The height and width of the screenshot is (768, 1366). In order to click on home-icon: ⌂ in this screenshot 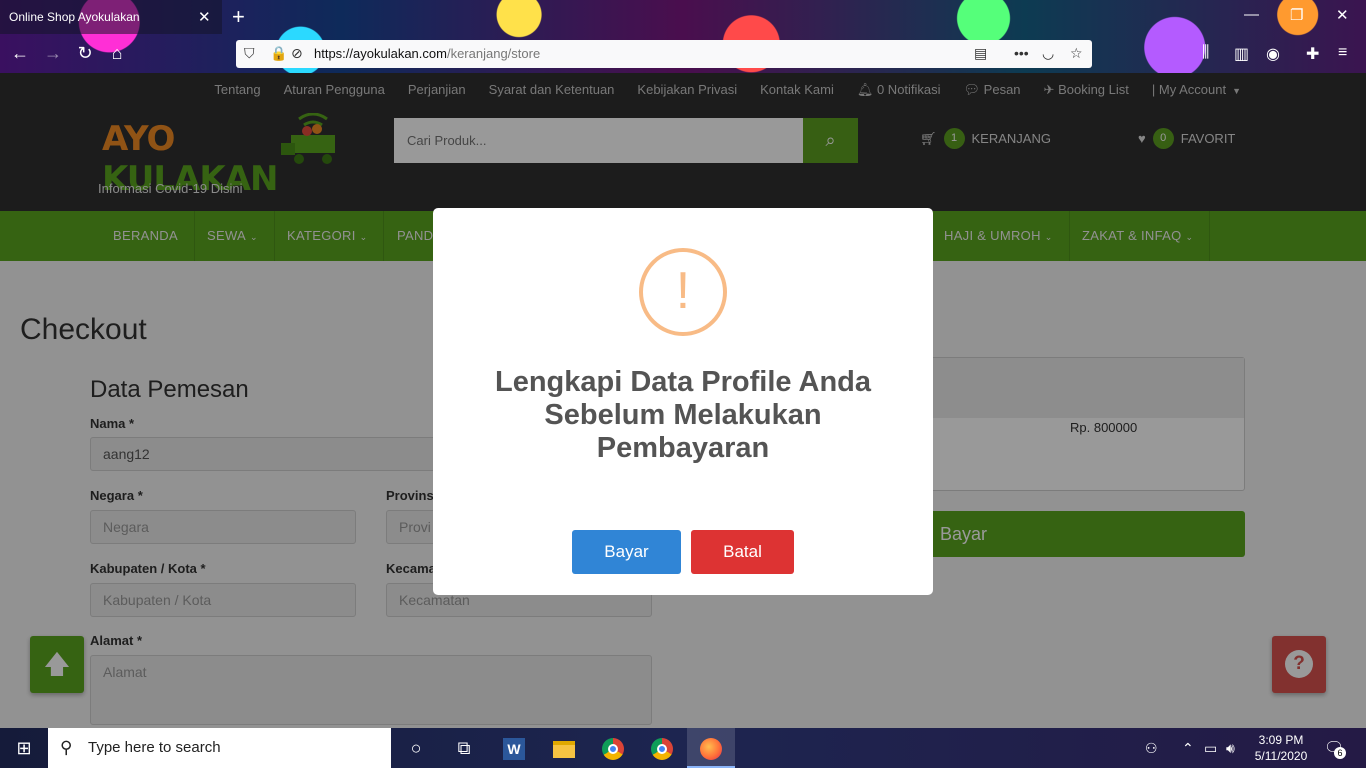, I will do `click(117, 53)`.